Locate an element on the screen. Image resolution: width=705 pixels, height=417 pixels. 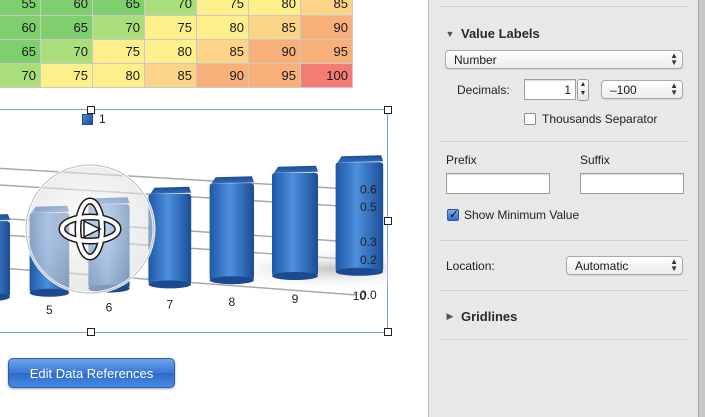
value-format-select: Number ▲ ▼ is located at coordinates (564, 59).